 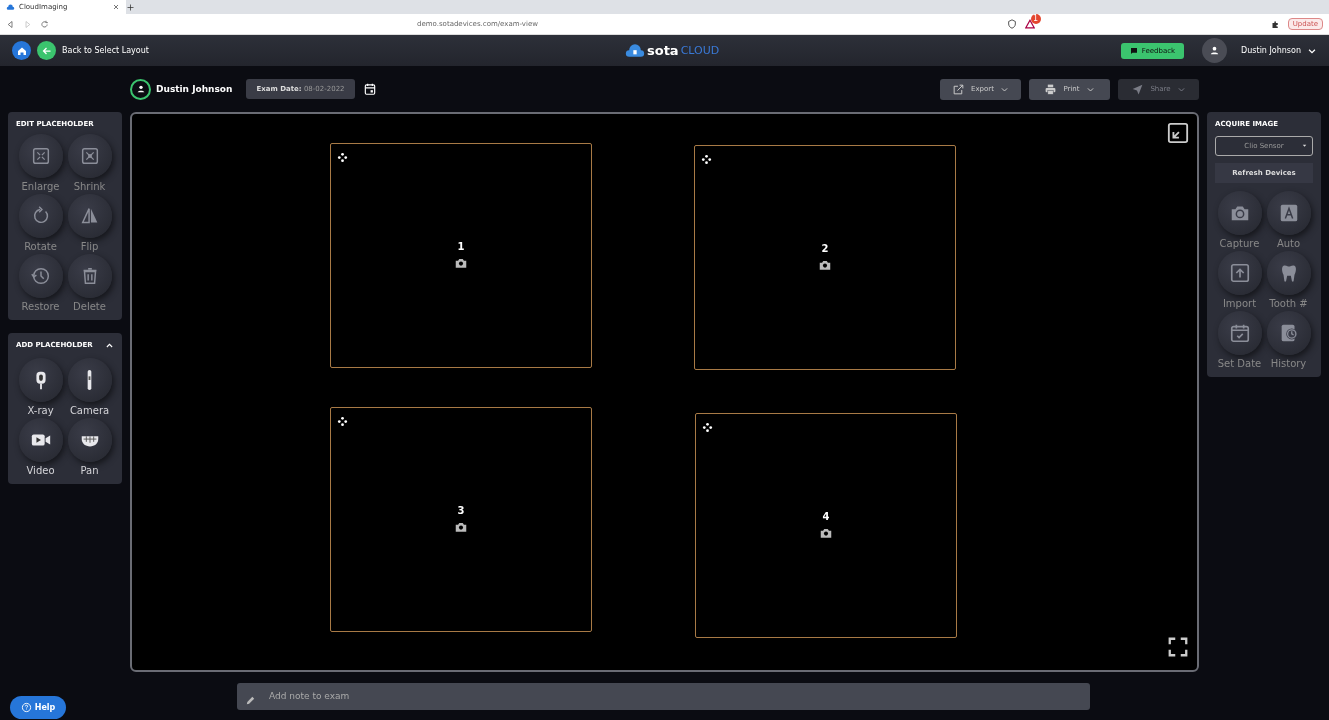 What do you see at coordinates (369, 89) in the screenshot?
I see `calendar-icon` at bounding box center [369, 89].